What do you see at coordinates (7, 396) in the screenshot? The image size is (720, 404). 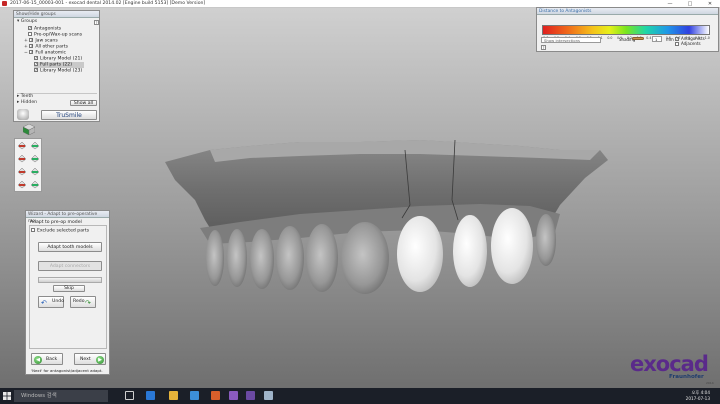 I see `windows-start-icon` at bounding box center [7, 396].